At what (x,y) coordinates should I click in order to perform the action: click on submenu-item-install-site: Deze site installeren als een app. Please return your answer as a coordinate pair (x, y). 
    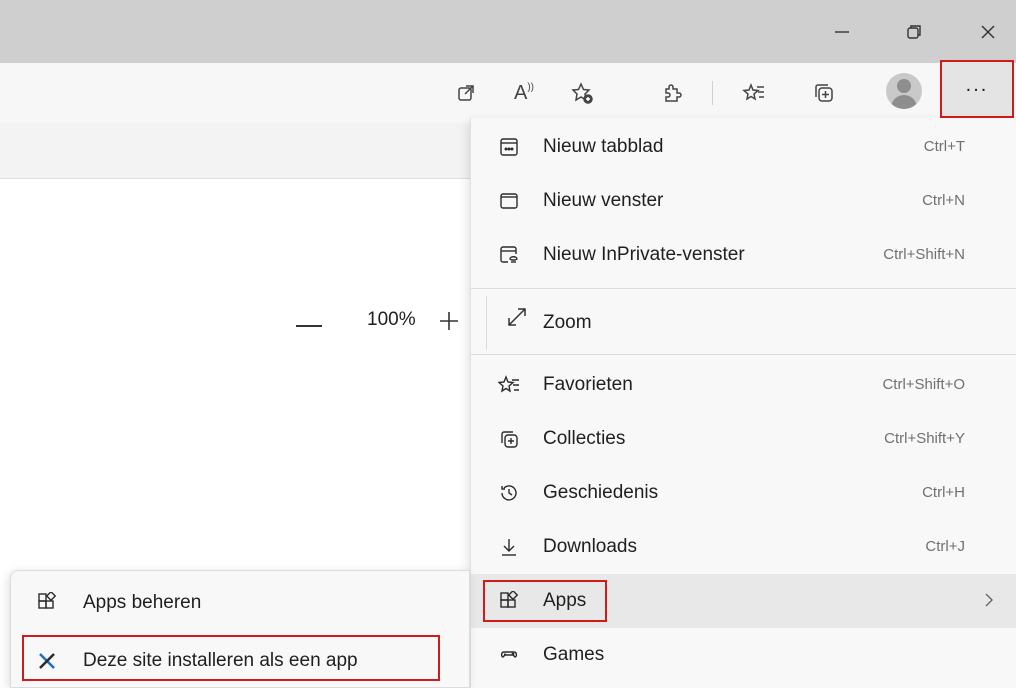
    Looking at the image, I should click on (241, 659).